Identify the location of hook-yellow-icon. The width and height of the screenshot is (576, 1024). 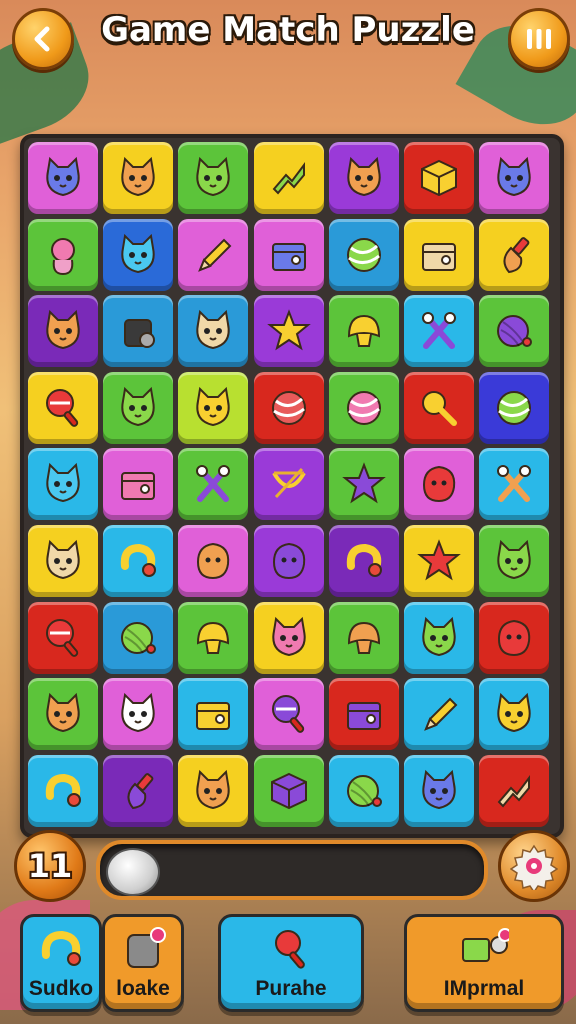
(138, 560).